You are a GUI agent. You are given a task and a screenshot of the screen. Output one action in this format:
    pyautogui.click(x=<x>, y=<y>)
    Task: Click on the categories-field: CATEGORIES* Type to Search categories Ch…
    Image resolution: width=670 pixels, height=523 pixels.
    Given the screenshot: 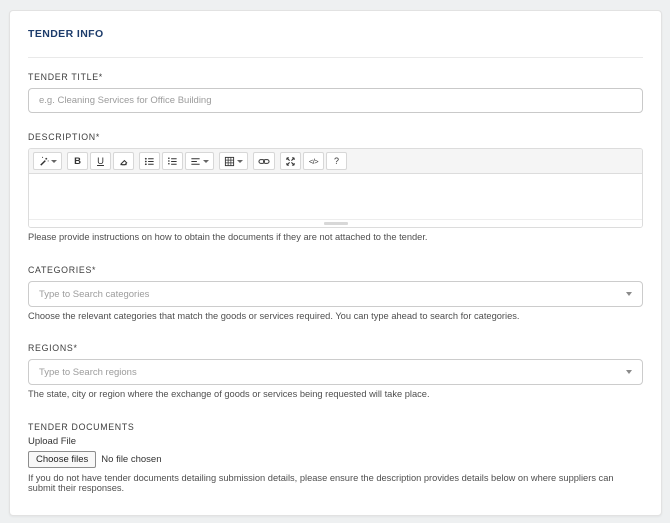 What is the action you would take?
    pyautogui.click(x=335, y=293)
    